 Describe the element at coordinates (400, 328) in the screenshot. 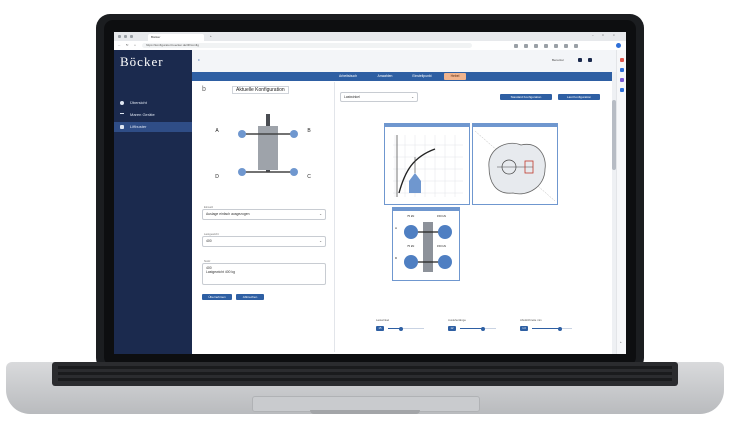

I see `slider-1-knob` at that location.